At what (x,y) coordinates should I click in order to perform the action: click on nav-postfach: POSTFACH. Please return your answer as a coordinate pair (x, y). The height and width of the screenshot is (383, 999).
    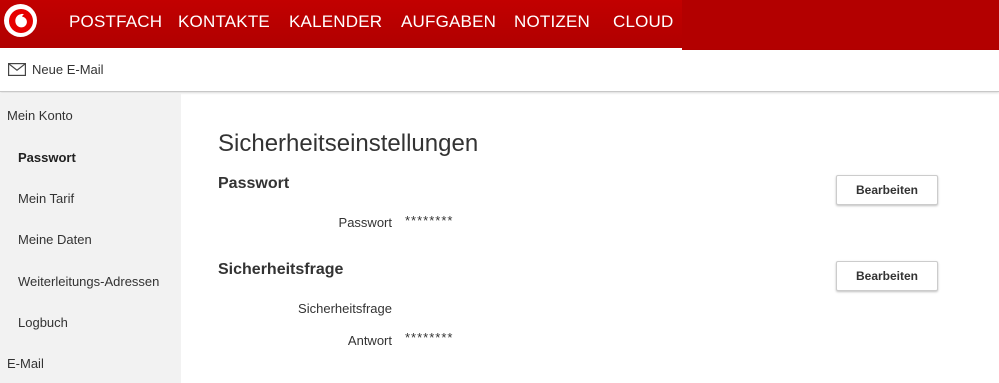
    Looking at the image, I should click on (115, 22).